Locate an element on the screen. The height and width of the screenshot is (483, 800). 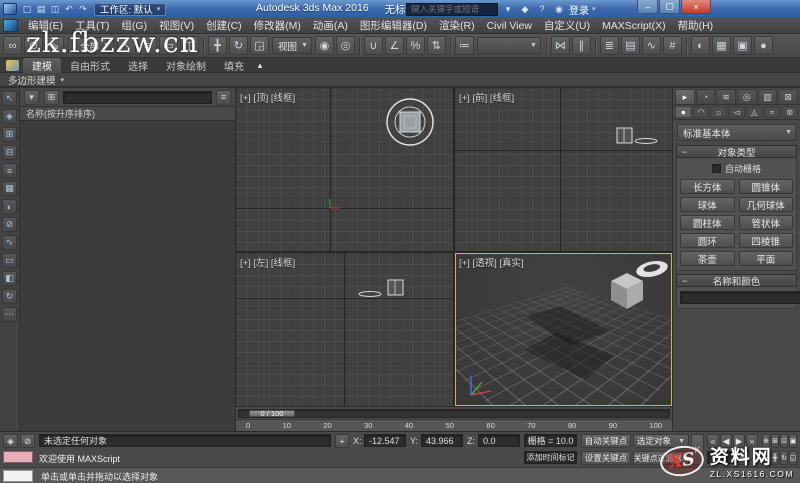
teapot-button: 茶壶 is located at coordinates (707, 258).